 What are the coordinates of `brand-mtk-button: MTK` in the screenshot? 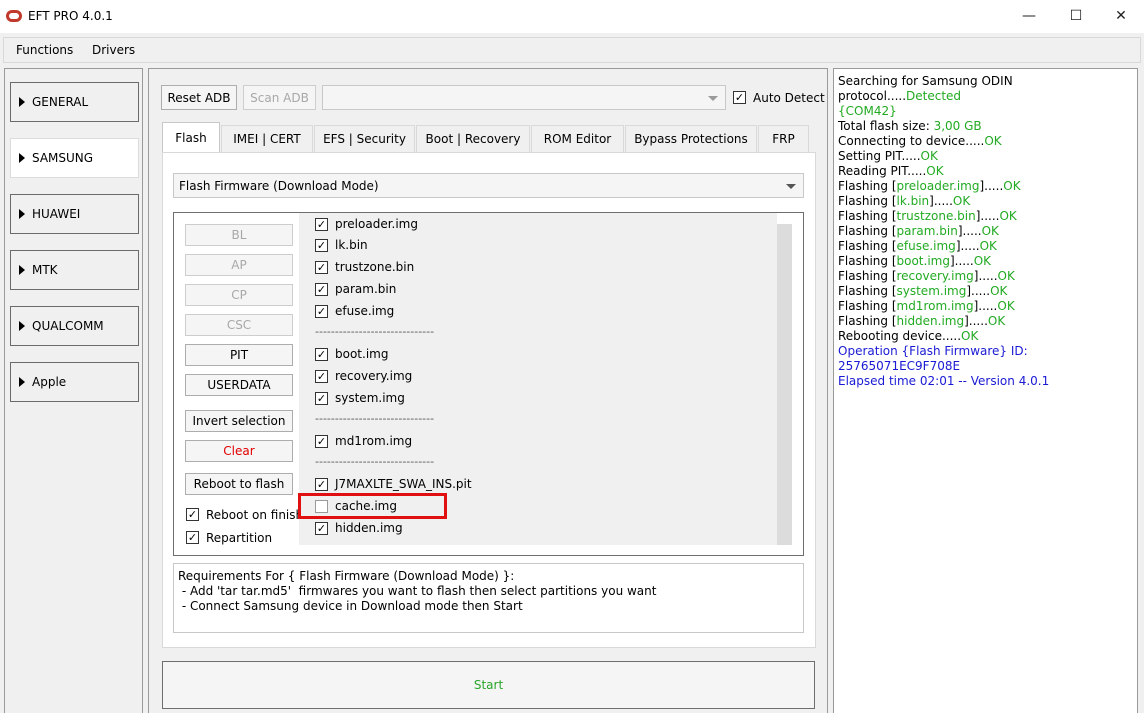 It's located at (74, 270).